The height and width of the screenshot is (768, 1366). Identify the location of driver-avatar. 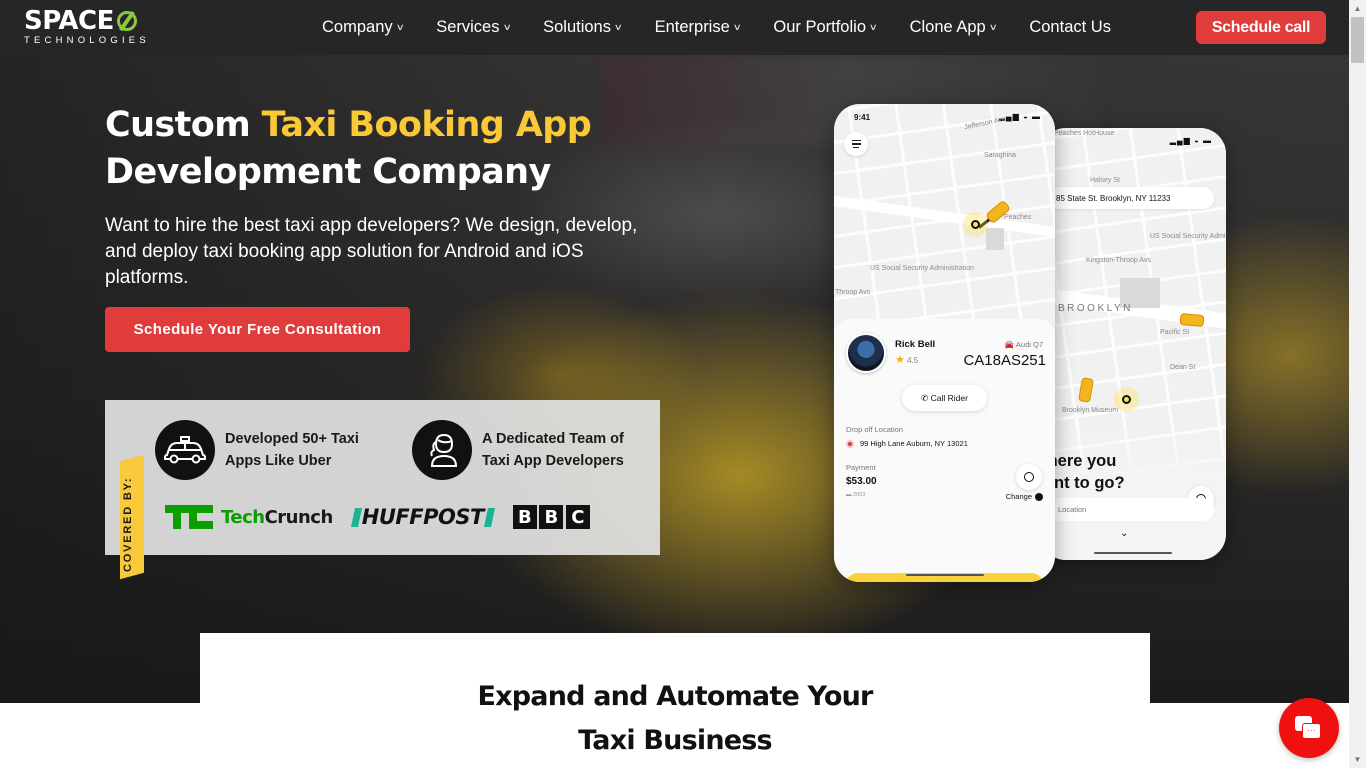
(866, 353).